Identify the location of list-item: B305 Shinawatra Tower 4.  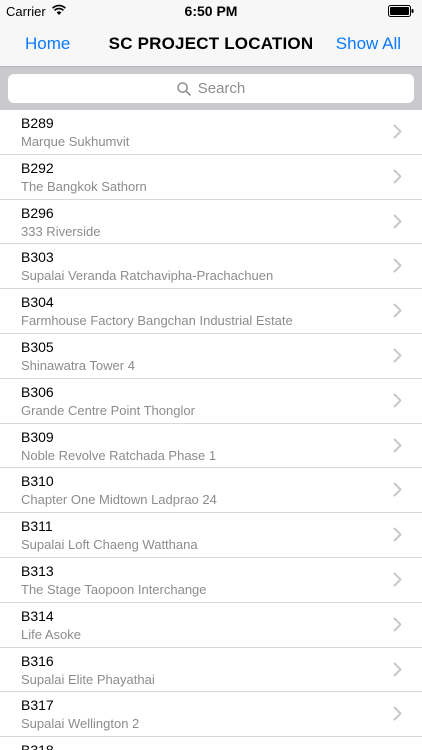
(211, 356).